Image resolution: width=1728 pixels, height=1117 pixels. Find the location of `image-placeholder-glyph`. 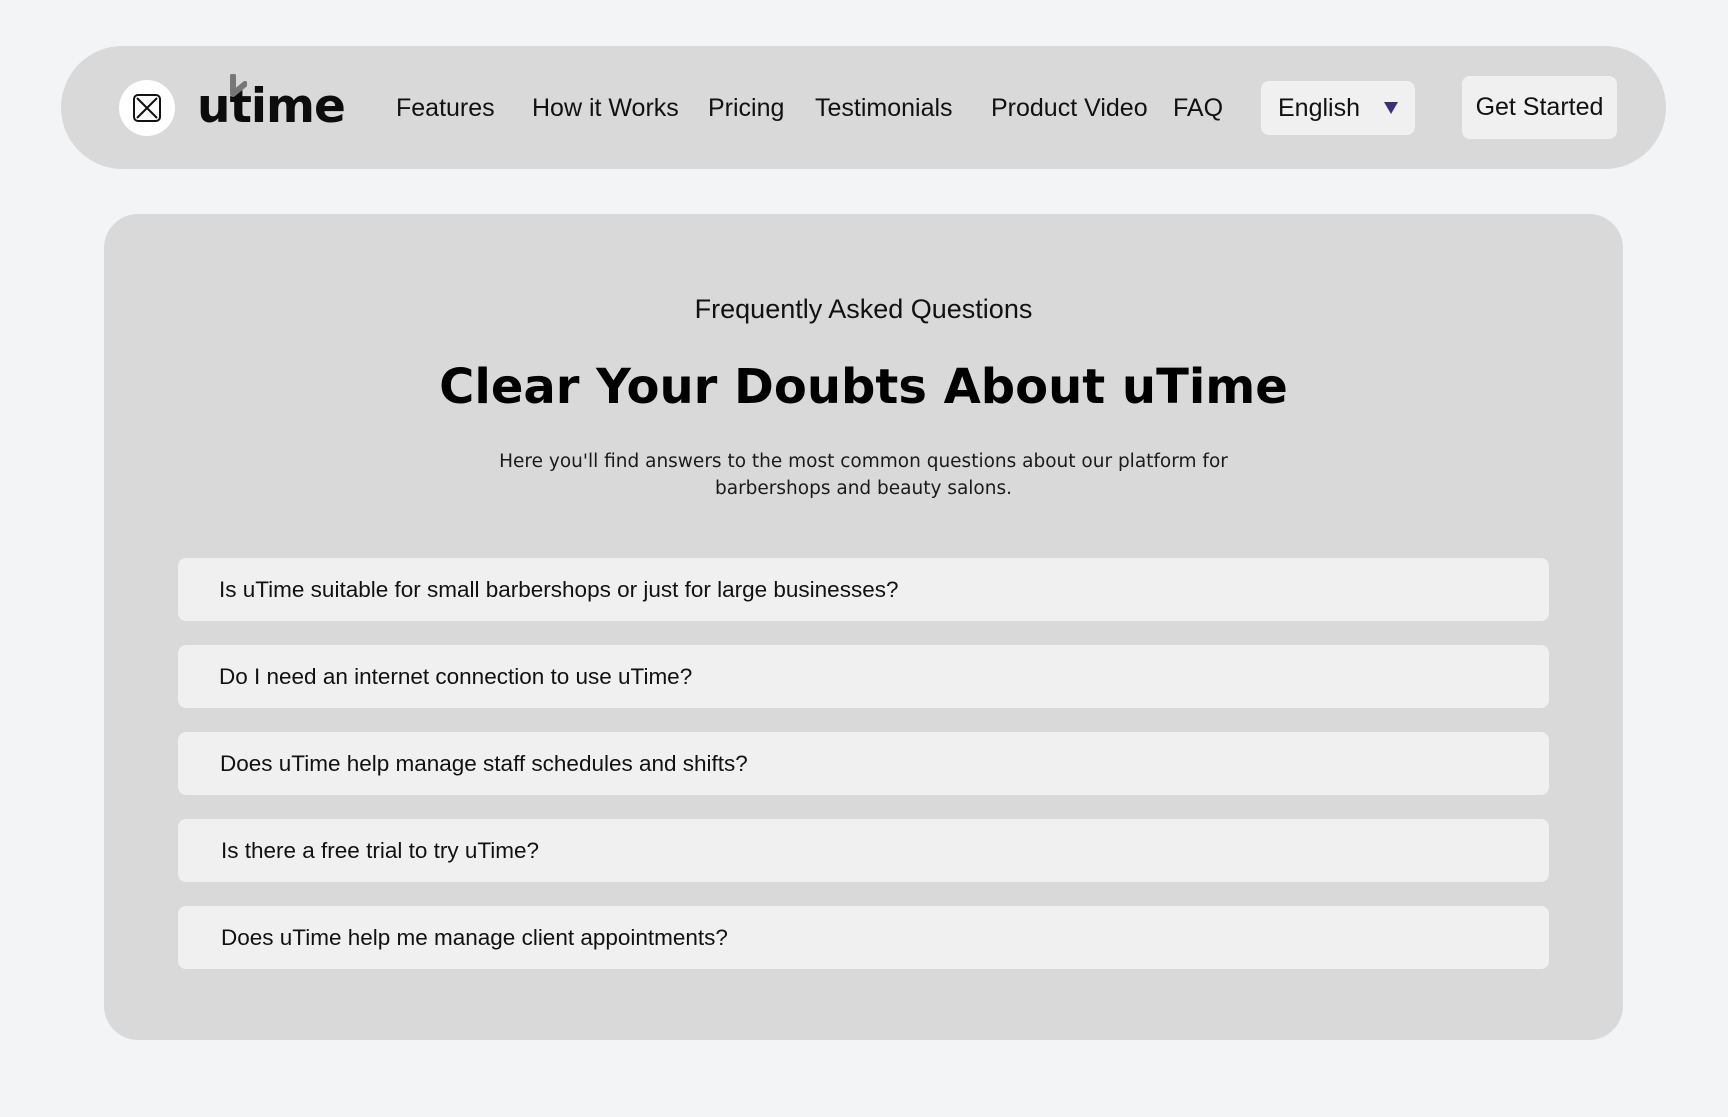

image-placeholder-glyph is located at coordinates (147, 108).